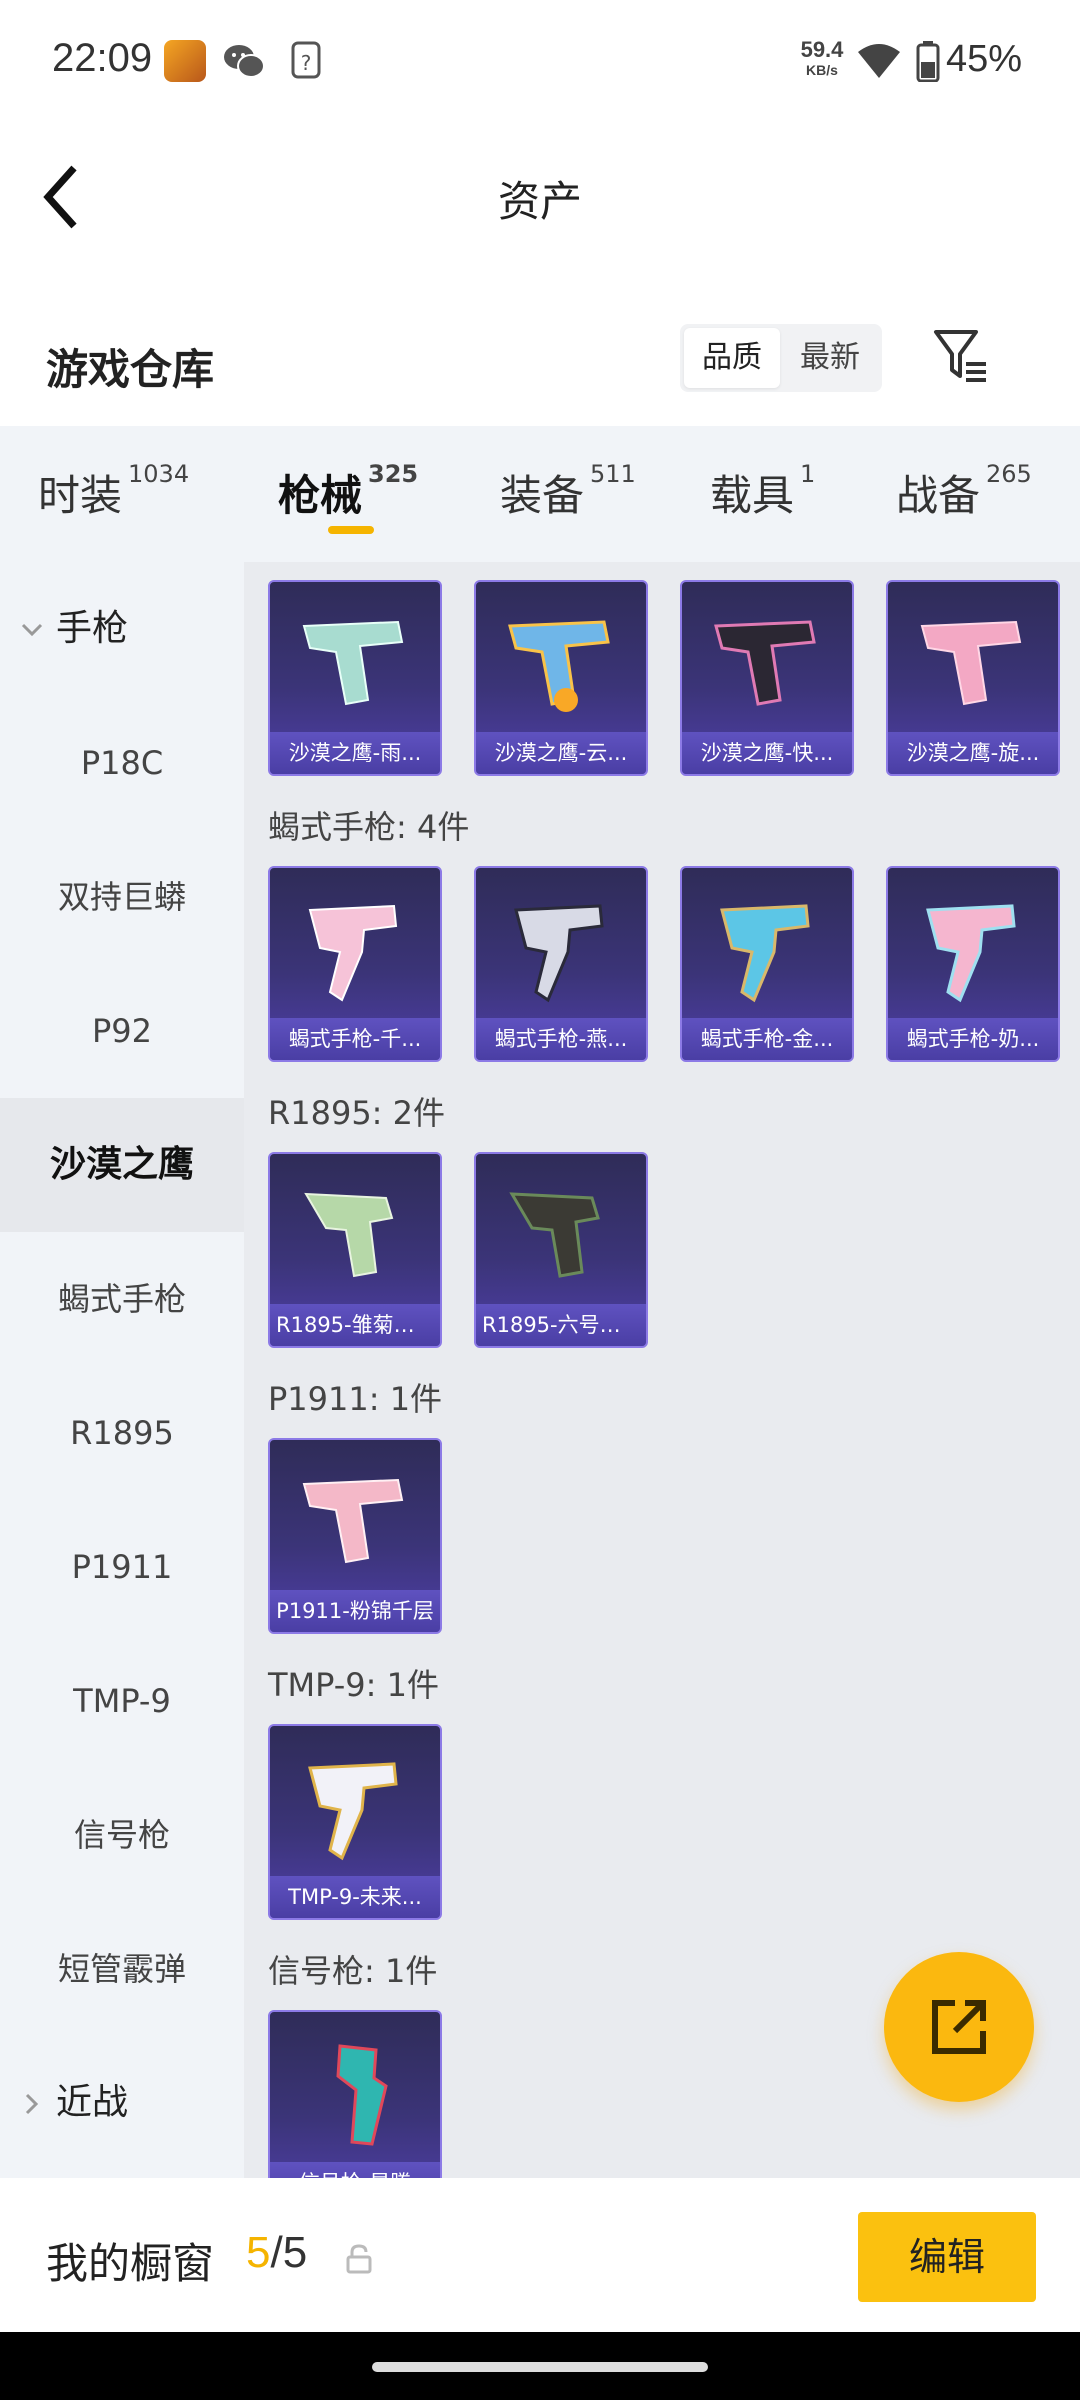  I want to click on tab-fashion: 时装 1034, so click(114, 491).